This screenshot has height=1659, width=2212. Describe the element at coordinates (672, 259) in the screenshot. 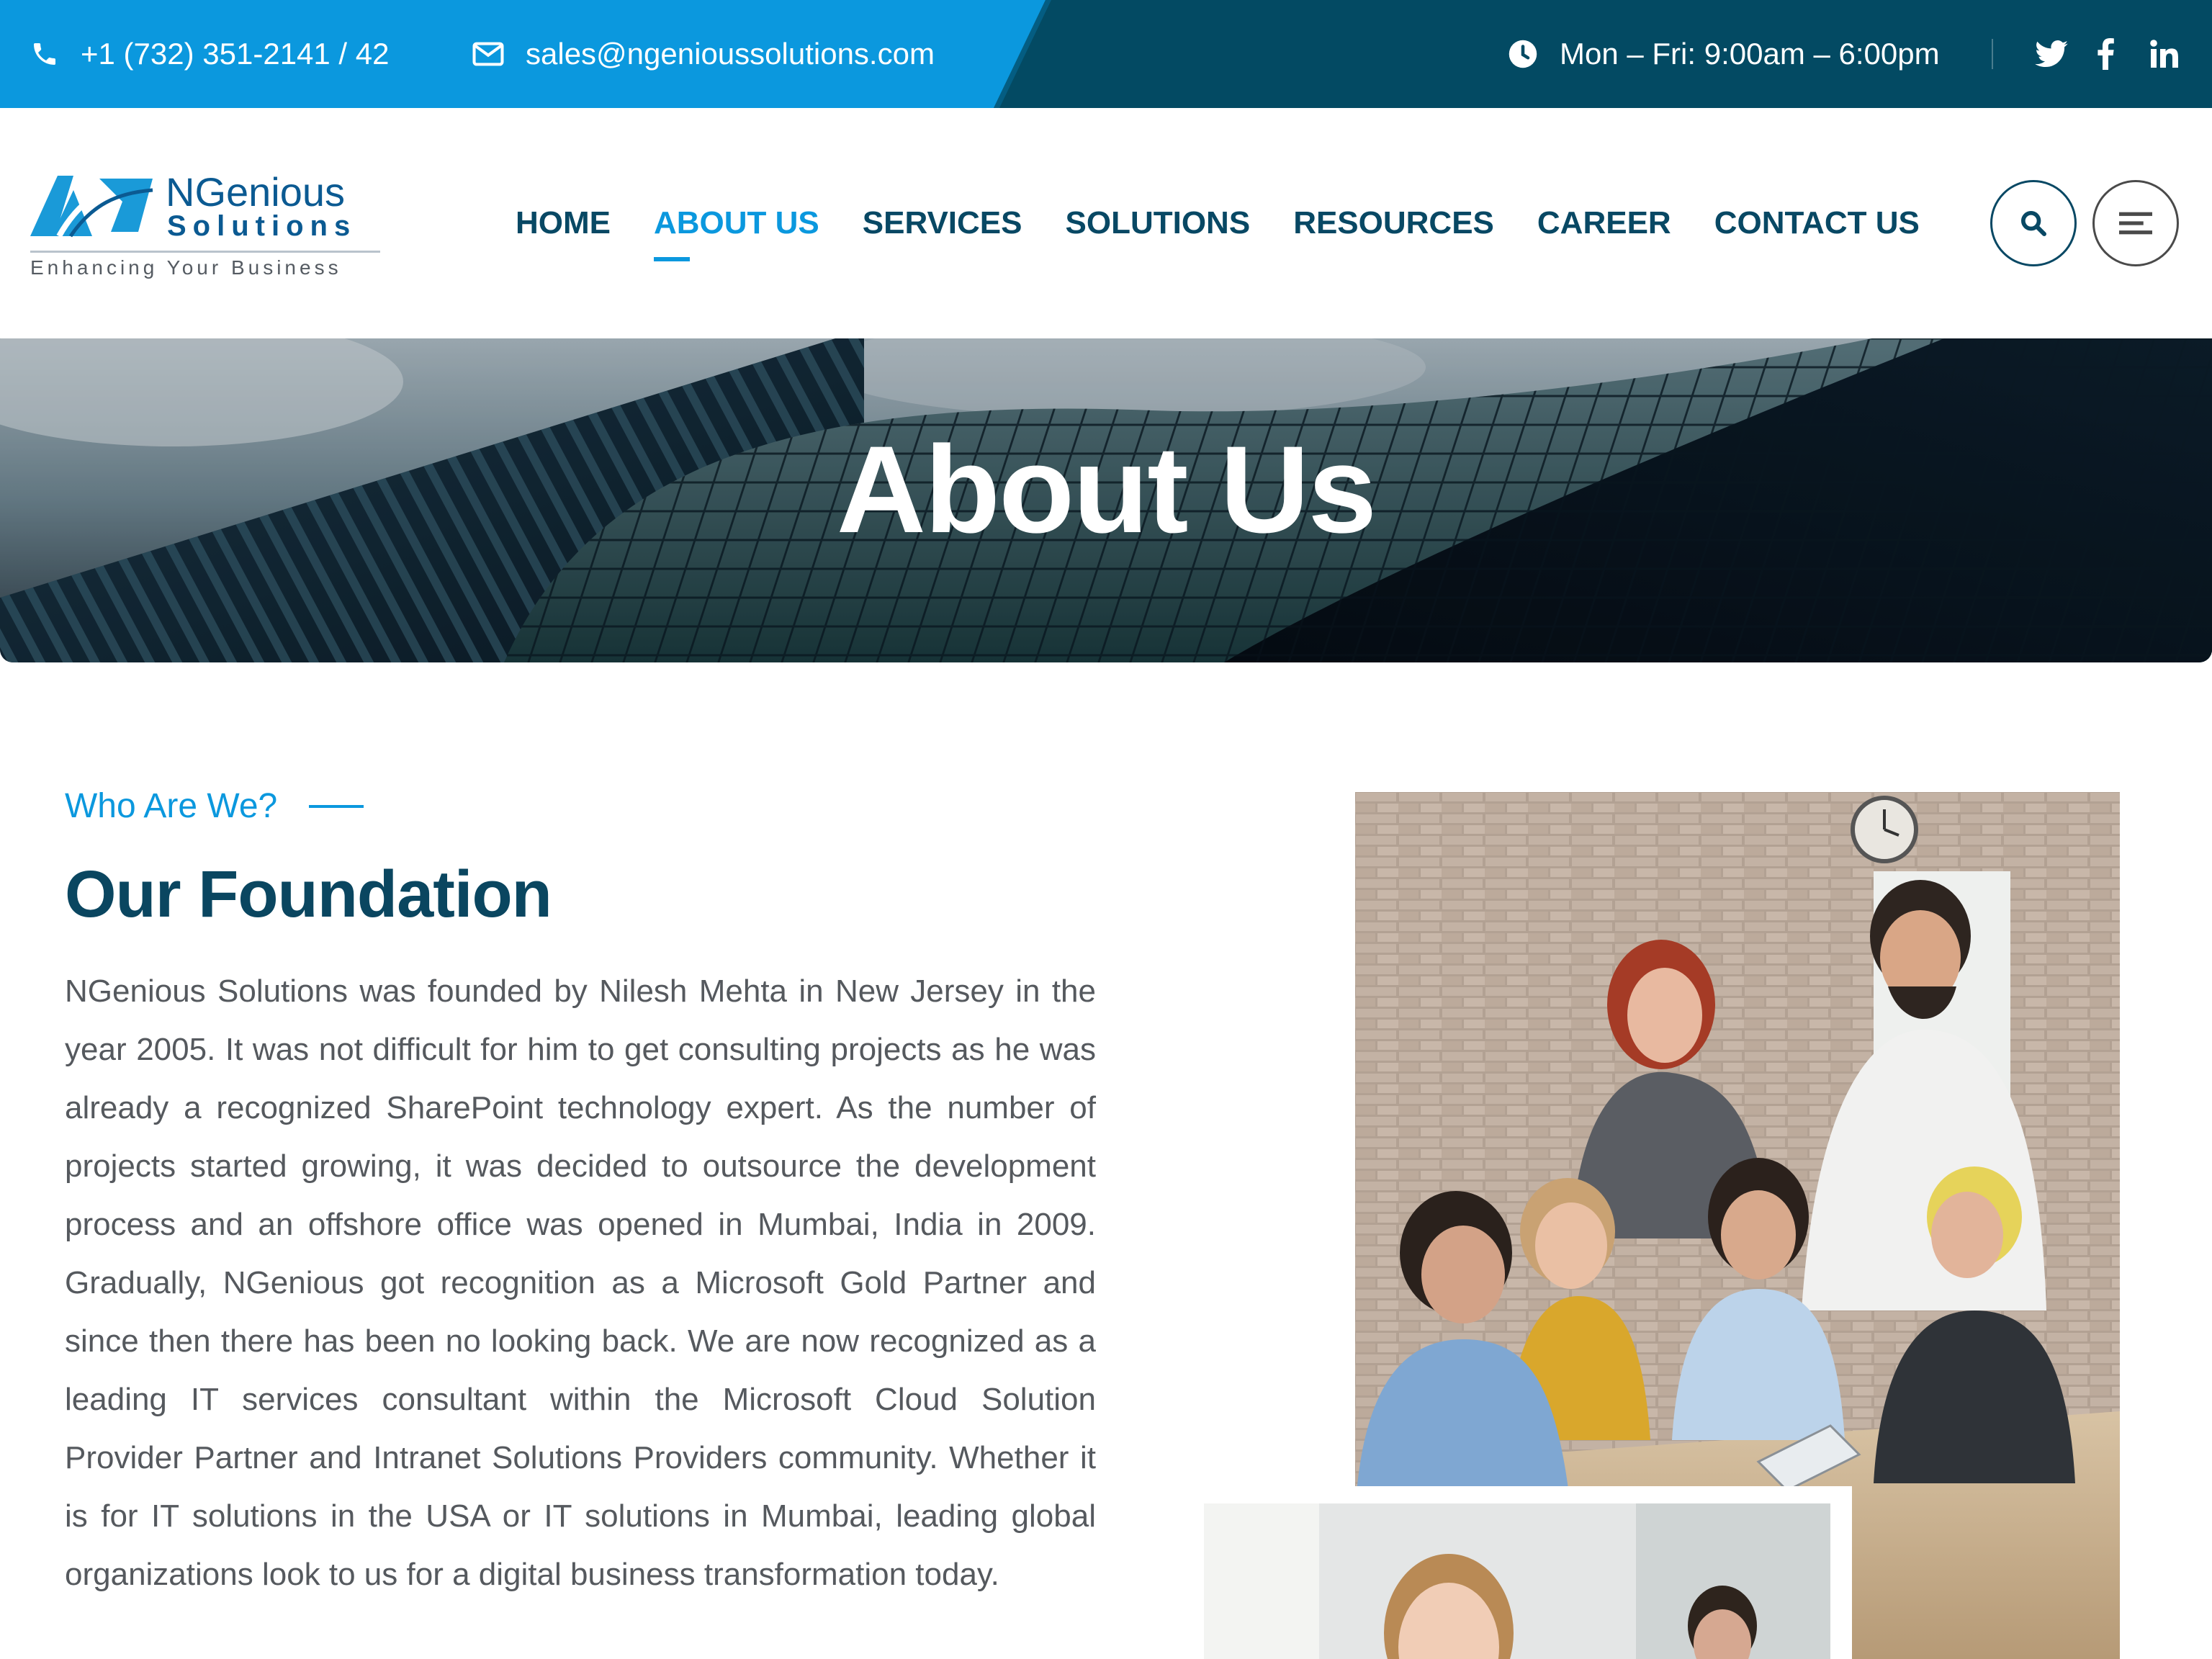

I see `nav-active-underline` at that location.